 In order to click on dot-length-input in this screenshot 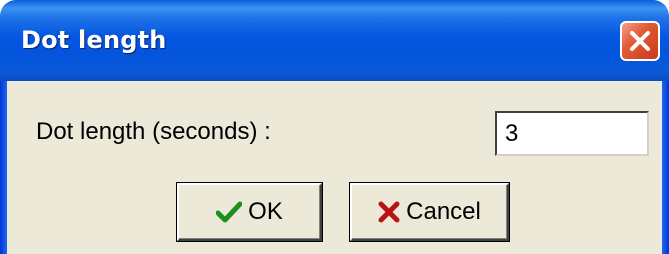, I will do `click(572, 133)`.